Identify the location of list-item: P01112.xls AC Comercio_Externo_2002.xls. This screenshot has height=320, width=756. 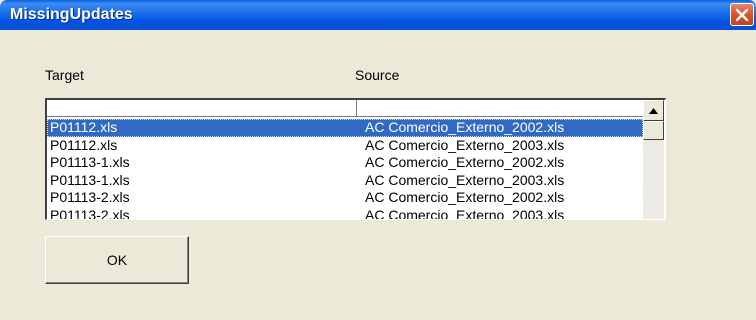
(345, 128).